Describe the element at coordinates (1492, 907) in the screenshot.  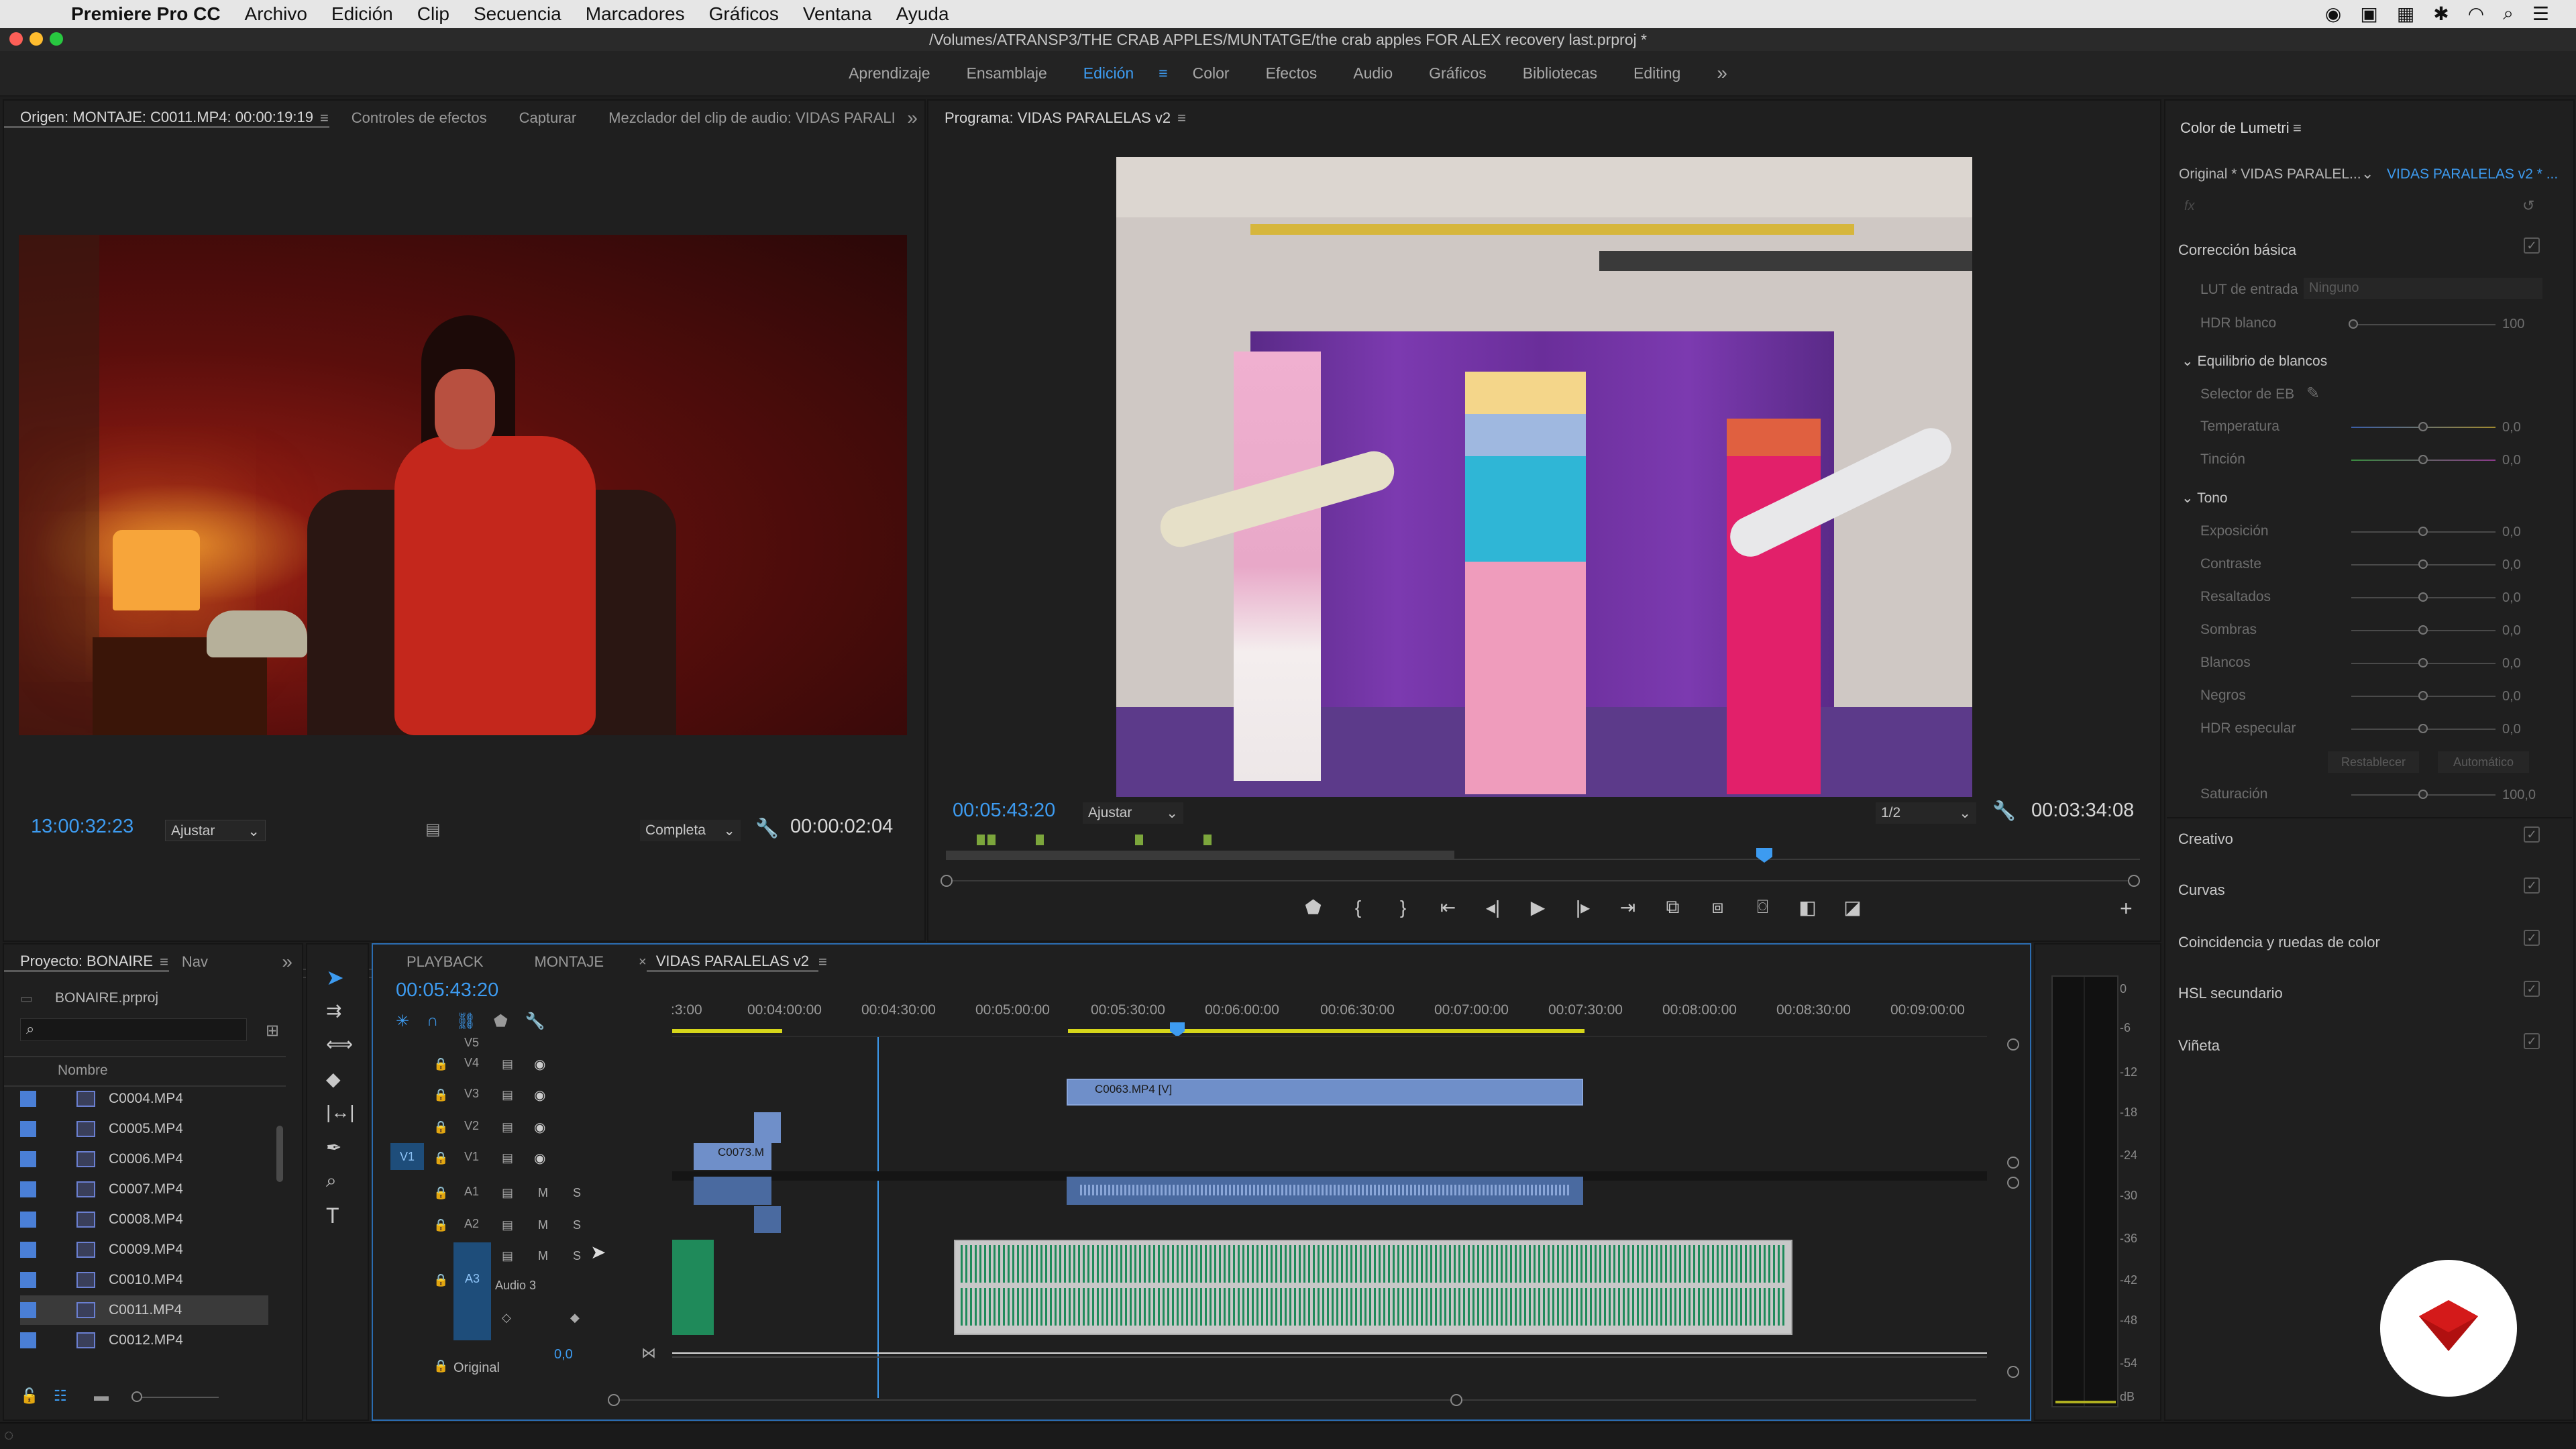
I see `step-back-icon: ◂|` at that location.